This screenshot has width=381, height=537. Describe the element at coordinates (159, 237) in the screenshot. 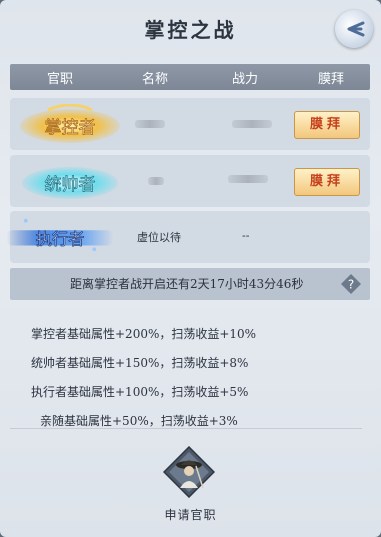

I see `vacant-text: 虚位以待` at that location.